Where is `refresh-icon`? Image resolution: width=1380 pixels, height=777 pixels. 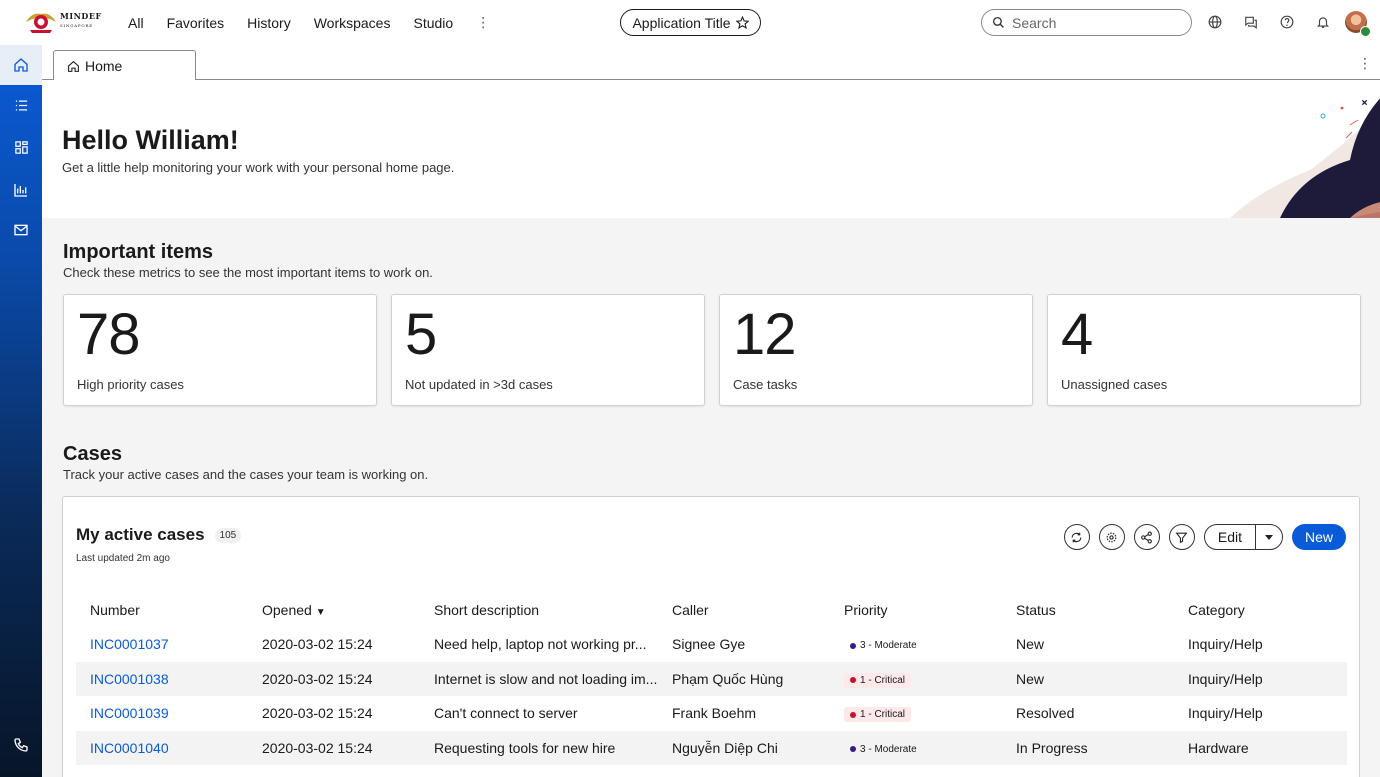 refresh-icon is located at coordinates (1076, 537).